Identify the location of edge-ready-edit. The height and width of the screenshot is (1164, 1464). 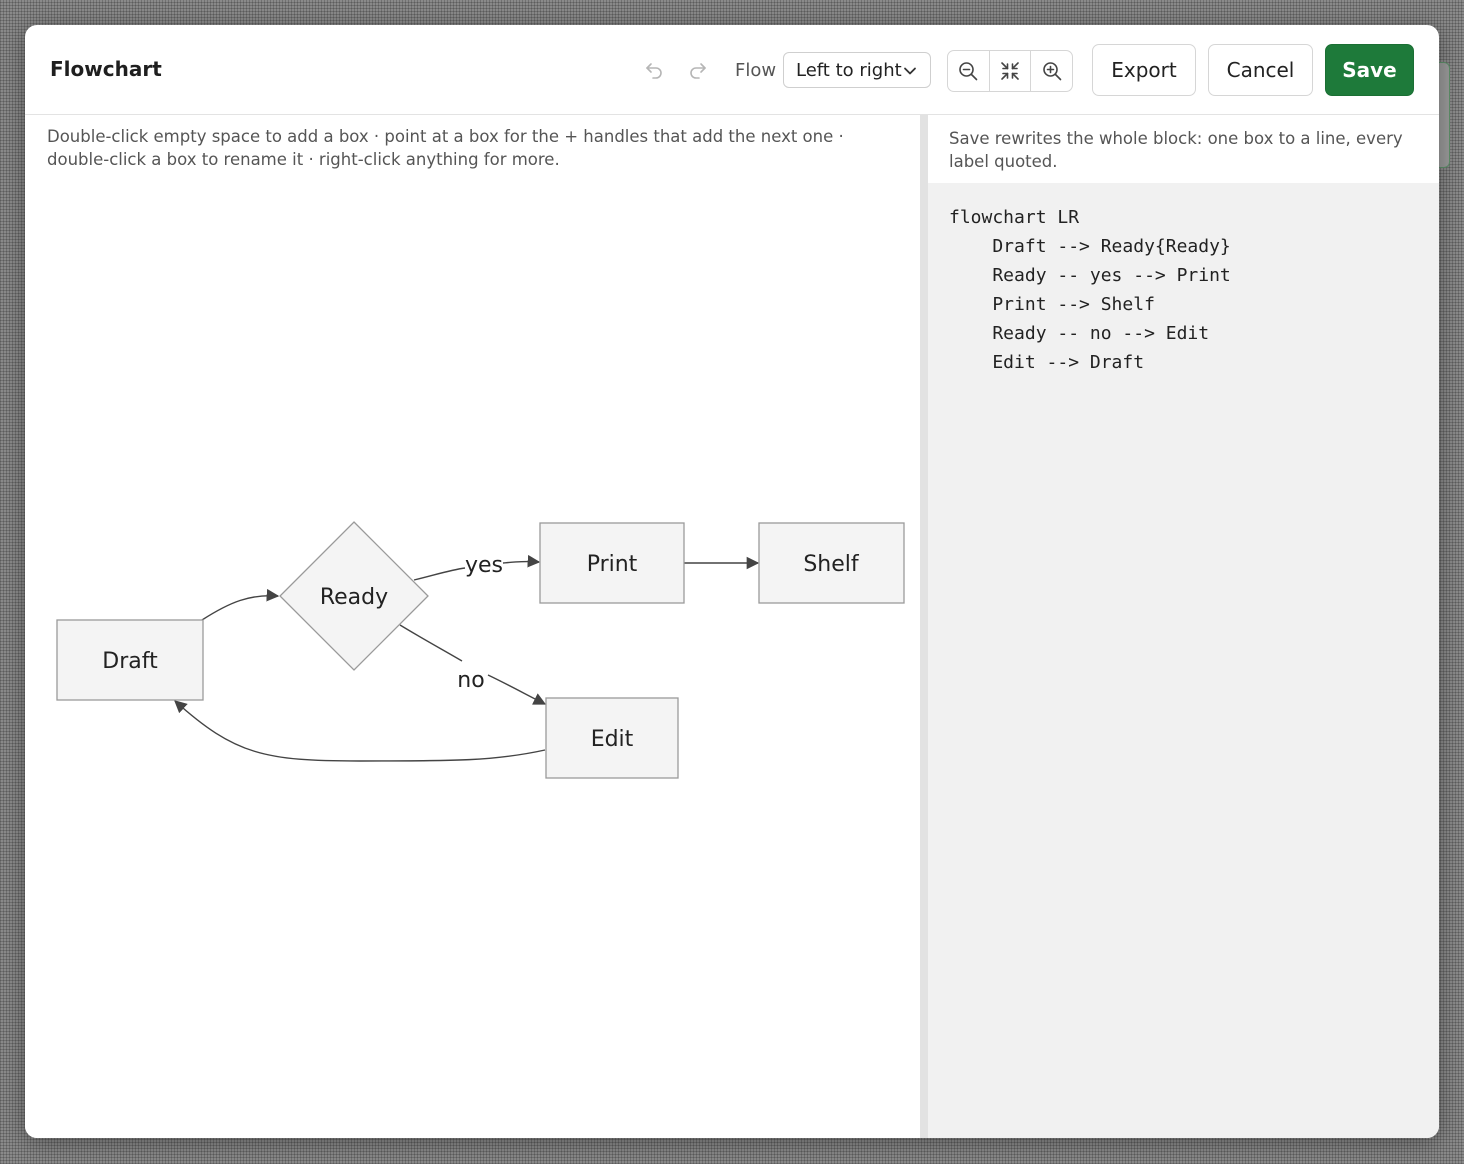
(431, 643).